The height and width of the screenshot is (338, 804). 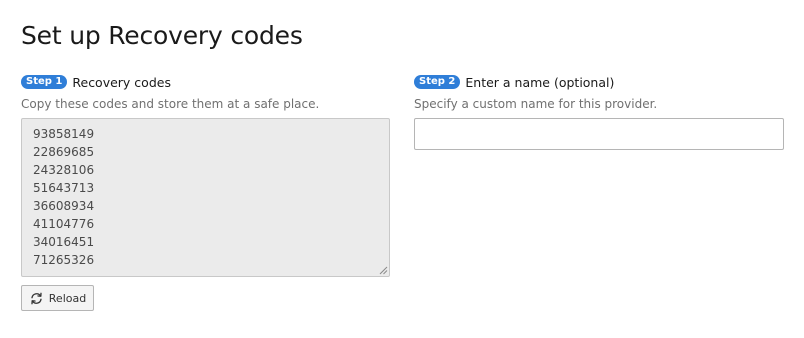 I want to click on refresh-icon, so click(x=36, y=298).